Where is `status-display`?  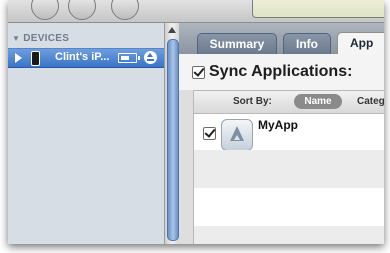 status-display is located at coordinates (318, 9).